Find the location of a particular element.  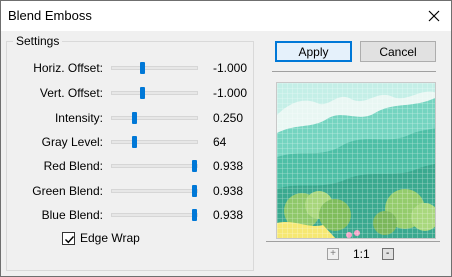

close-button is located at coordinates (434, 16).